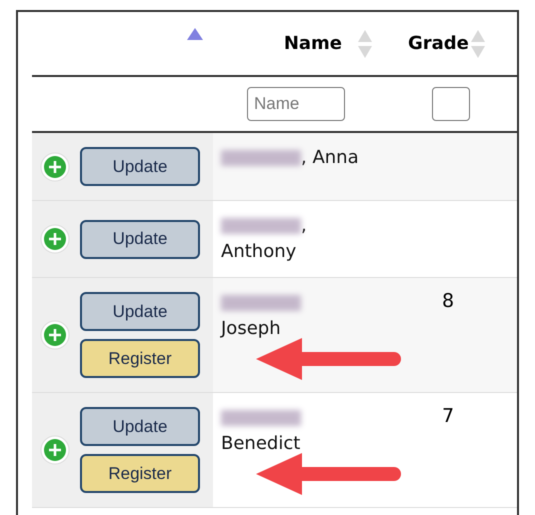  I want to click on grade-text: 8, so click(448, 301).